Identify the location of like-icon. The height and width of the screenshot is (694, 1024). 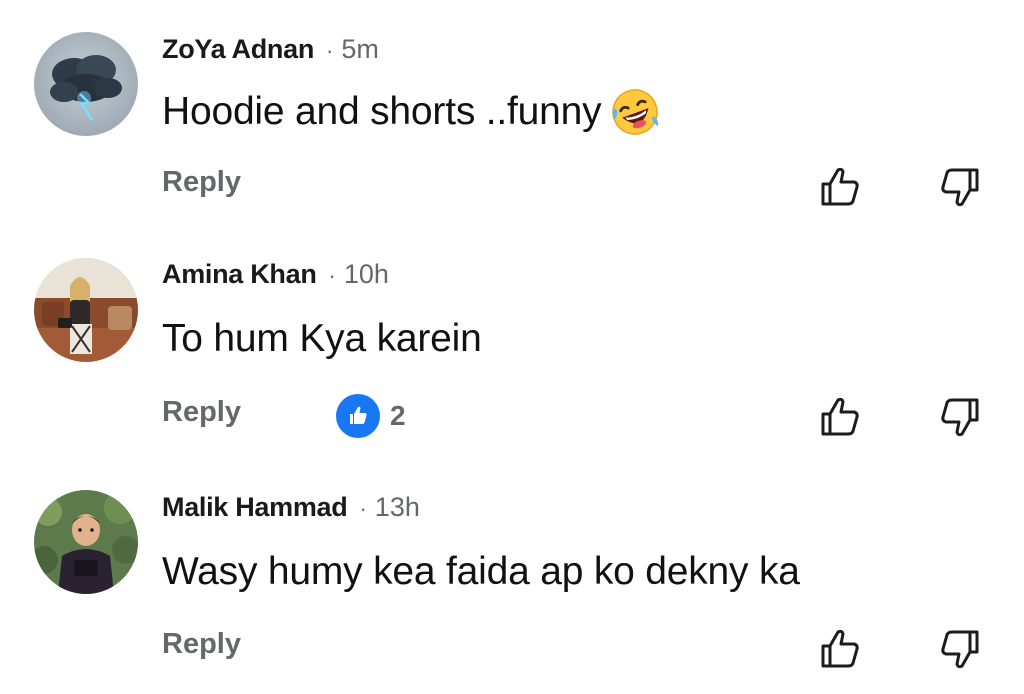
(358, 416).